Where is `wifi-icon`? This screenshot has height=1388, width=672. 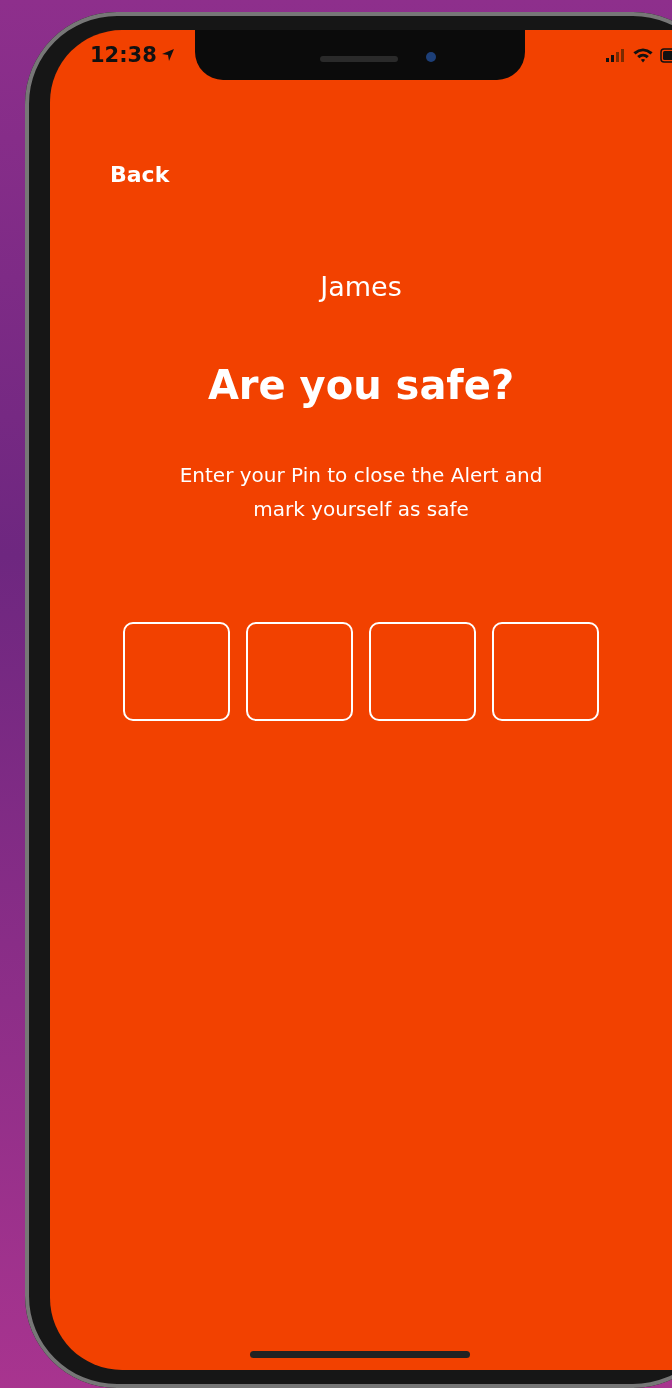
wifi-icon is located at coordinates (643, 55).